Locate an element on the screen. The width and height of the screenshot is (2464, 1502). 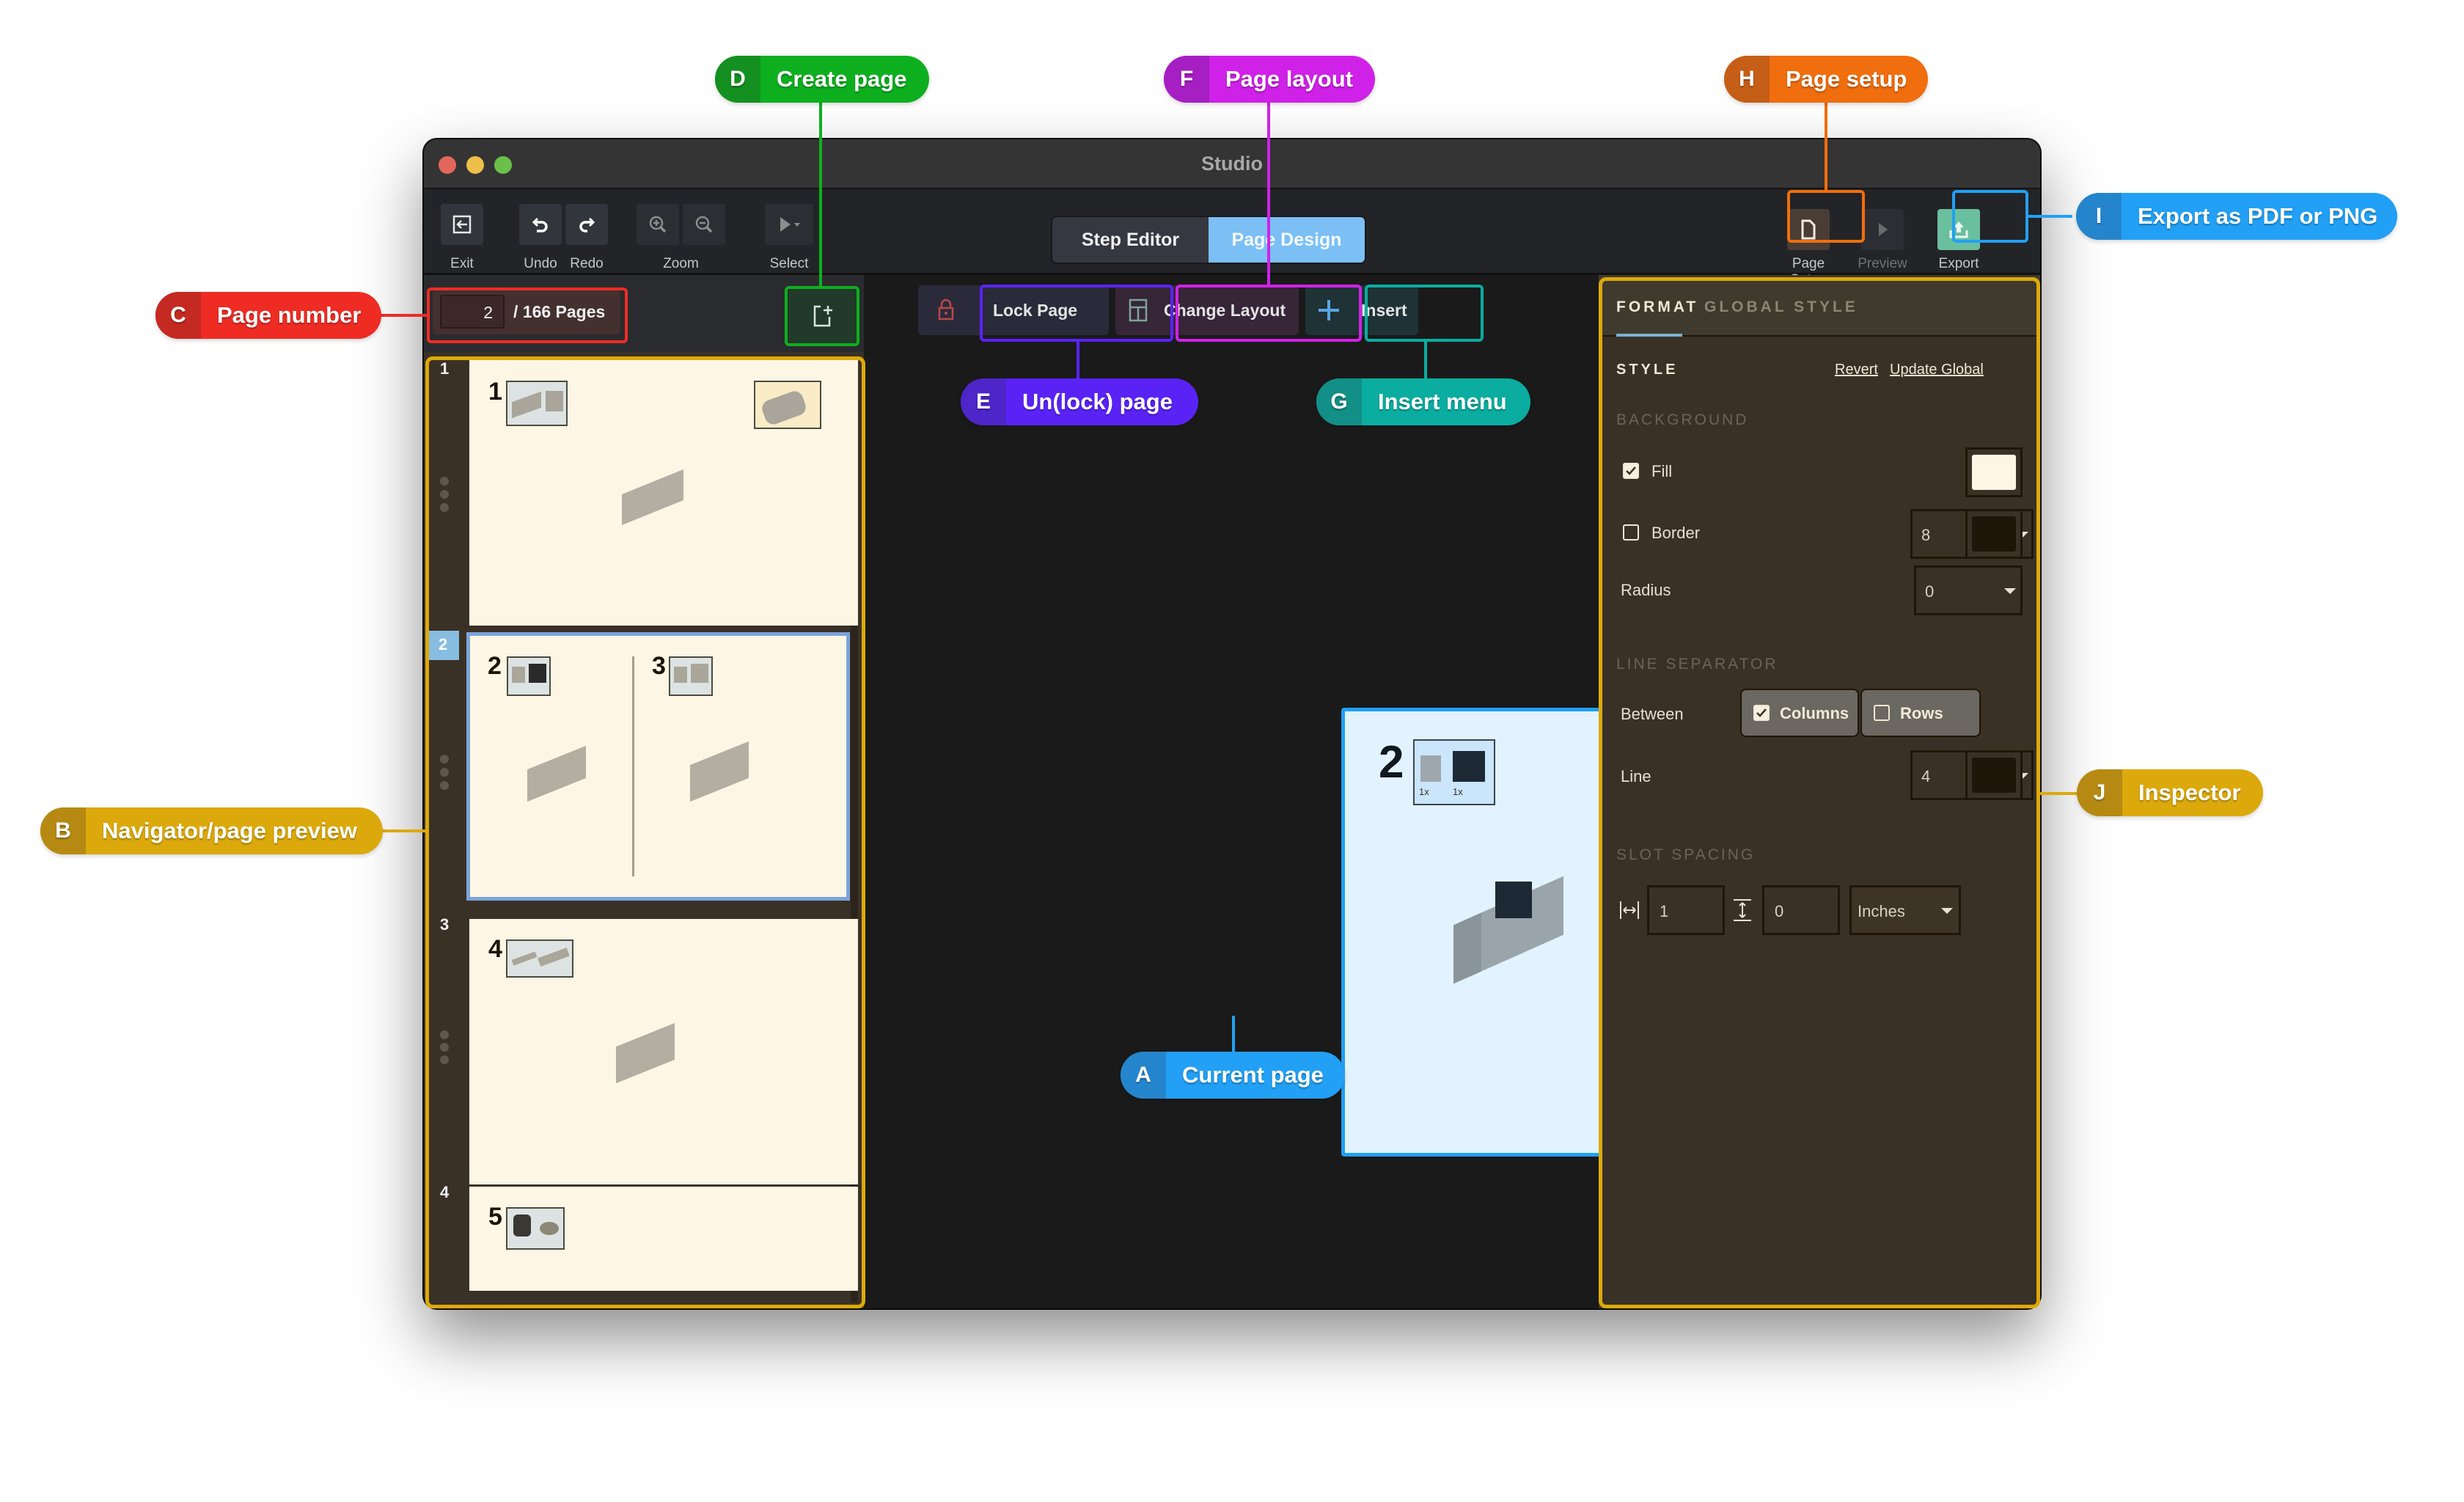
select-tool-button is located at coordinates (789, 224).